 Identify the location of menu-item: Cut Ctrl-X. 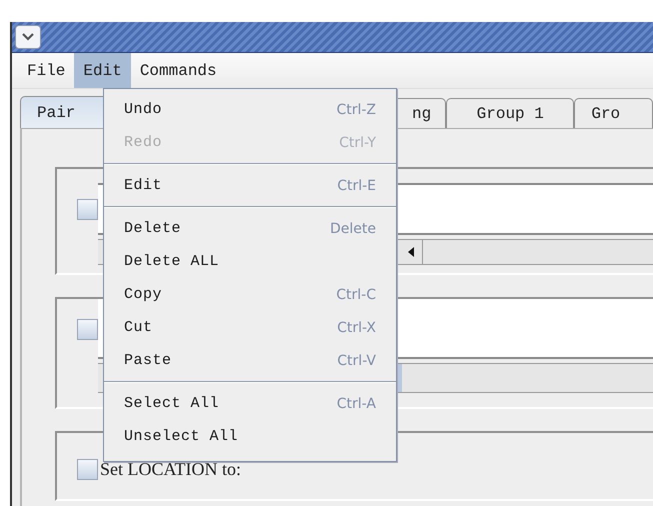
(250, 327).